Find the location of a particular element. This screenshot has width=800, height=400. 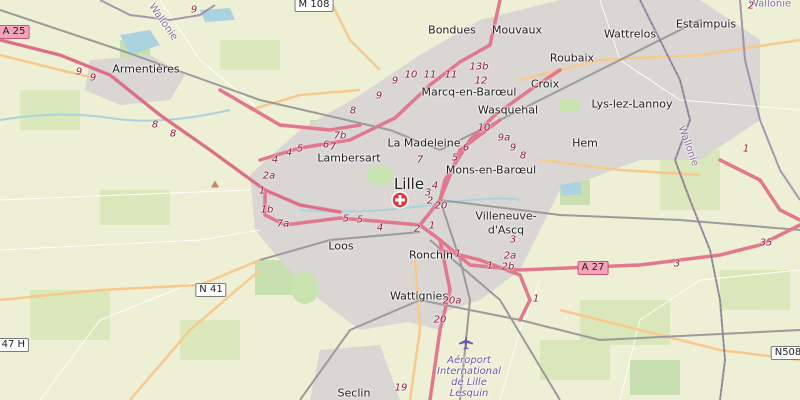

place-wattrelos: Wattrelos is located at coordinates (630, 34).